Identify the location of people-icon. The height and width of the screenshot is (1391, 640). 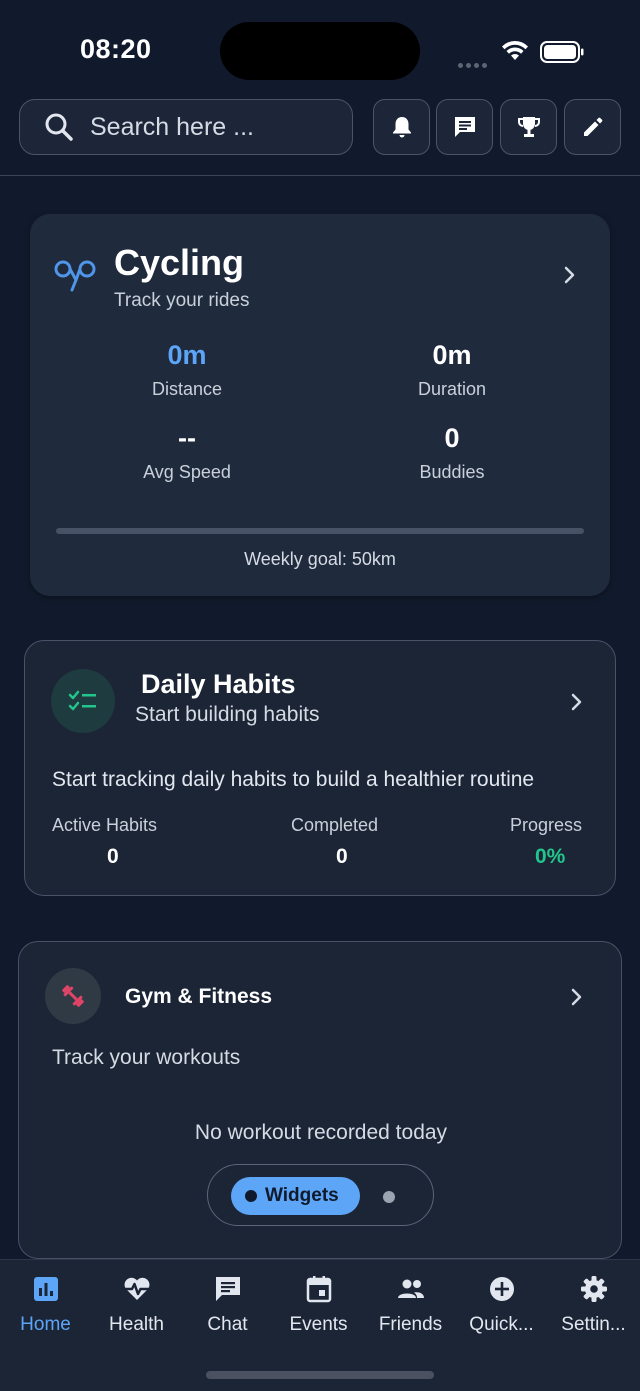
(410, 1288).